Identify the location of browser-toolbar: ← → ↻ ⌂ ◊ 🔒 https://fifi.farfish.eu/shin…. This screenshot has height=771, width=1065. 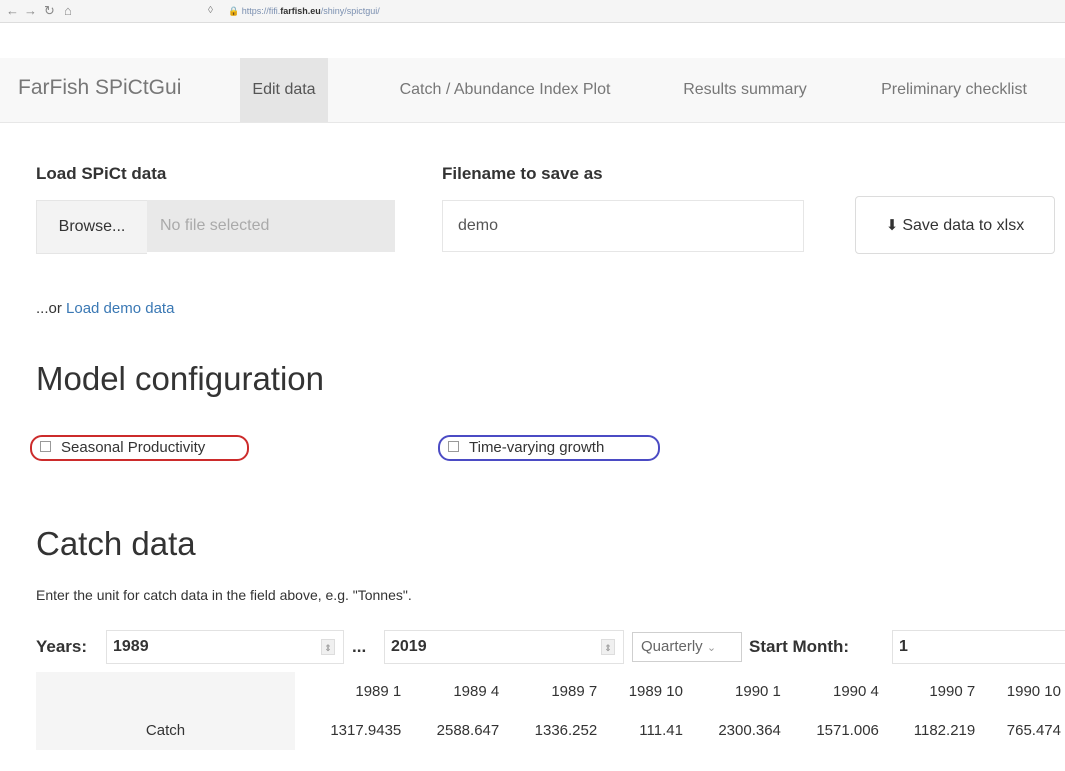
(532, 11).